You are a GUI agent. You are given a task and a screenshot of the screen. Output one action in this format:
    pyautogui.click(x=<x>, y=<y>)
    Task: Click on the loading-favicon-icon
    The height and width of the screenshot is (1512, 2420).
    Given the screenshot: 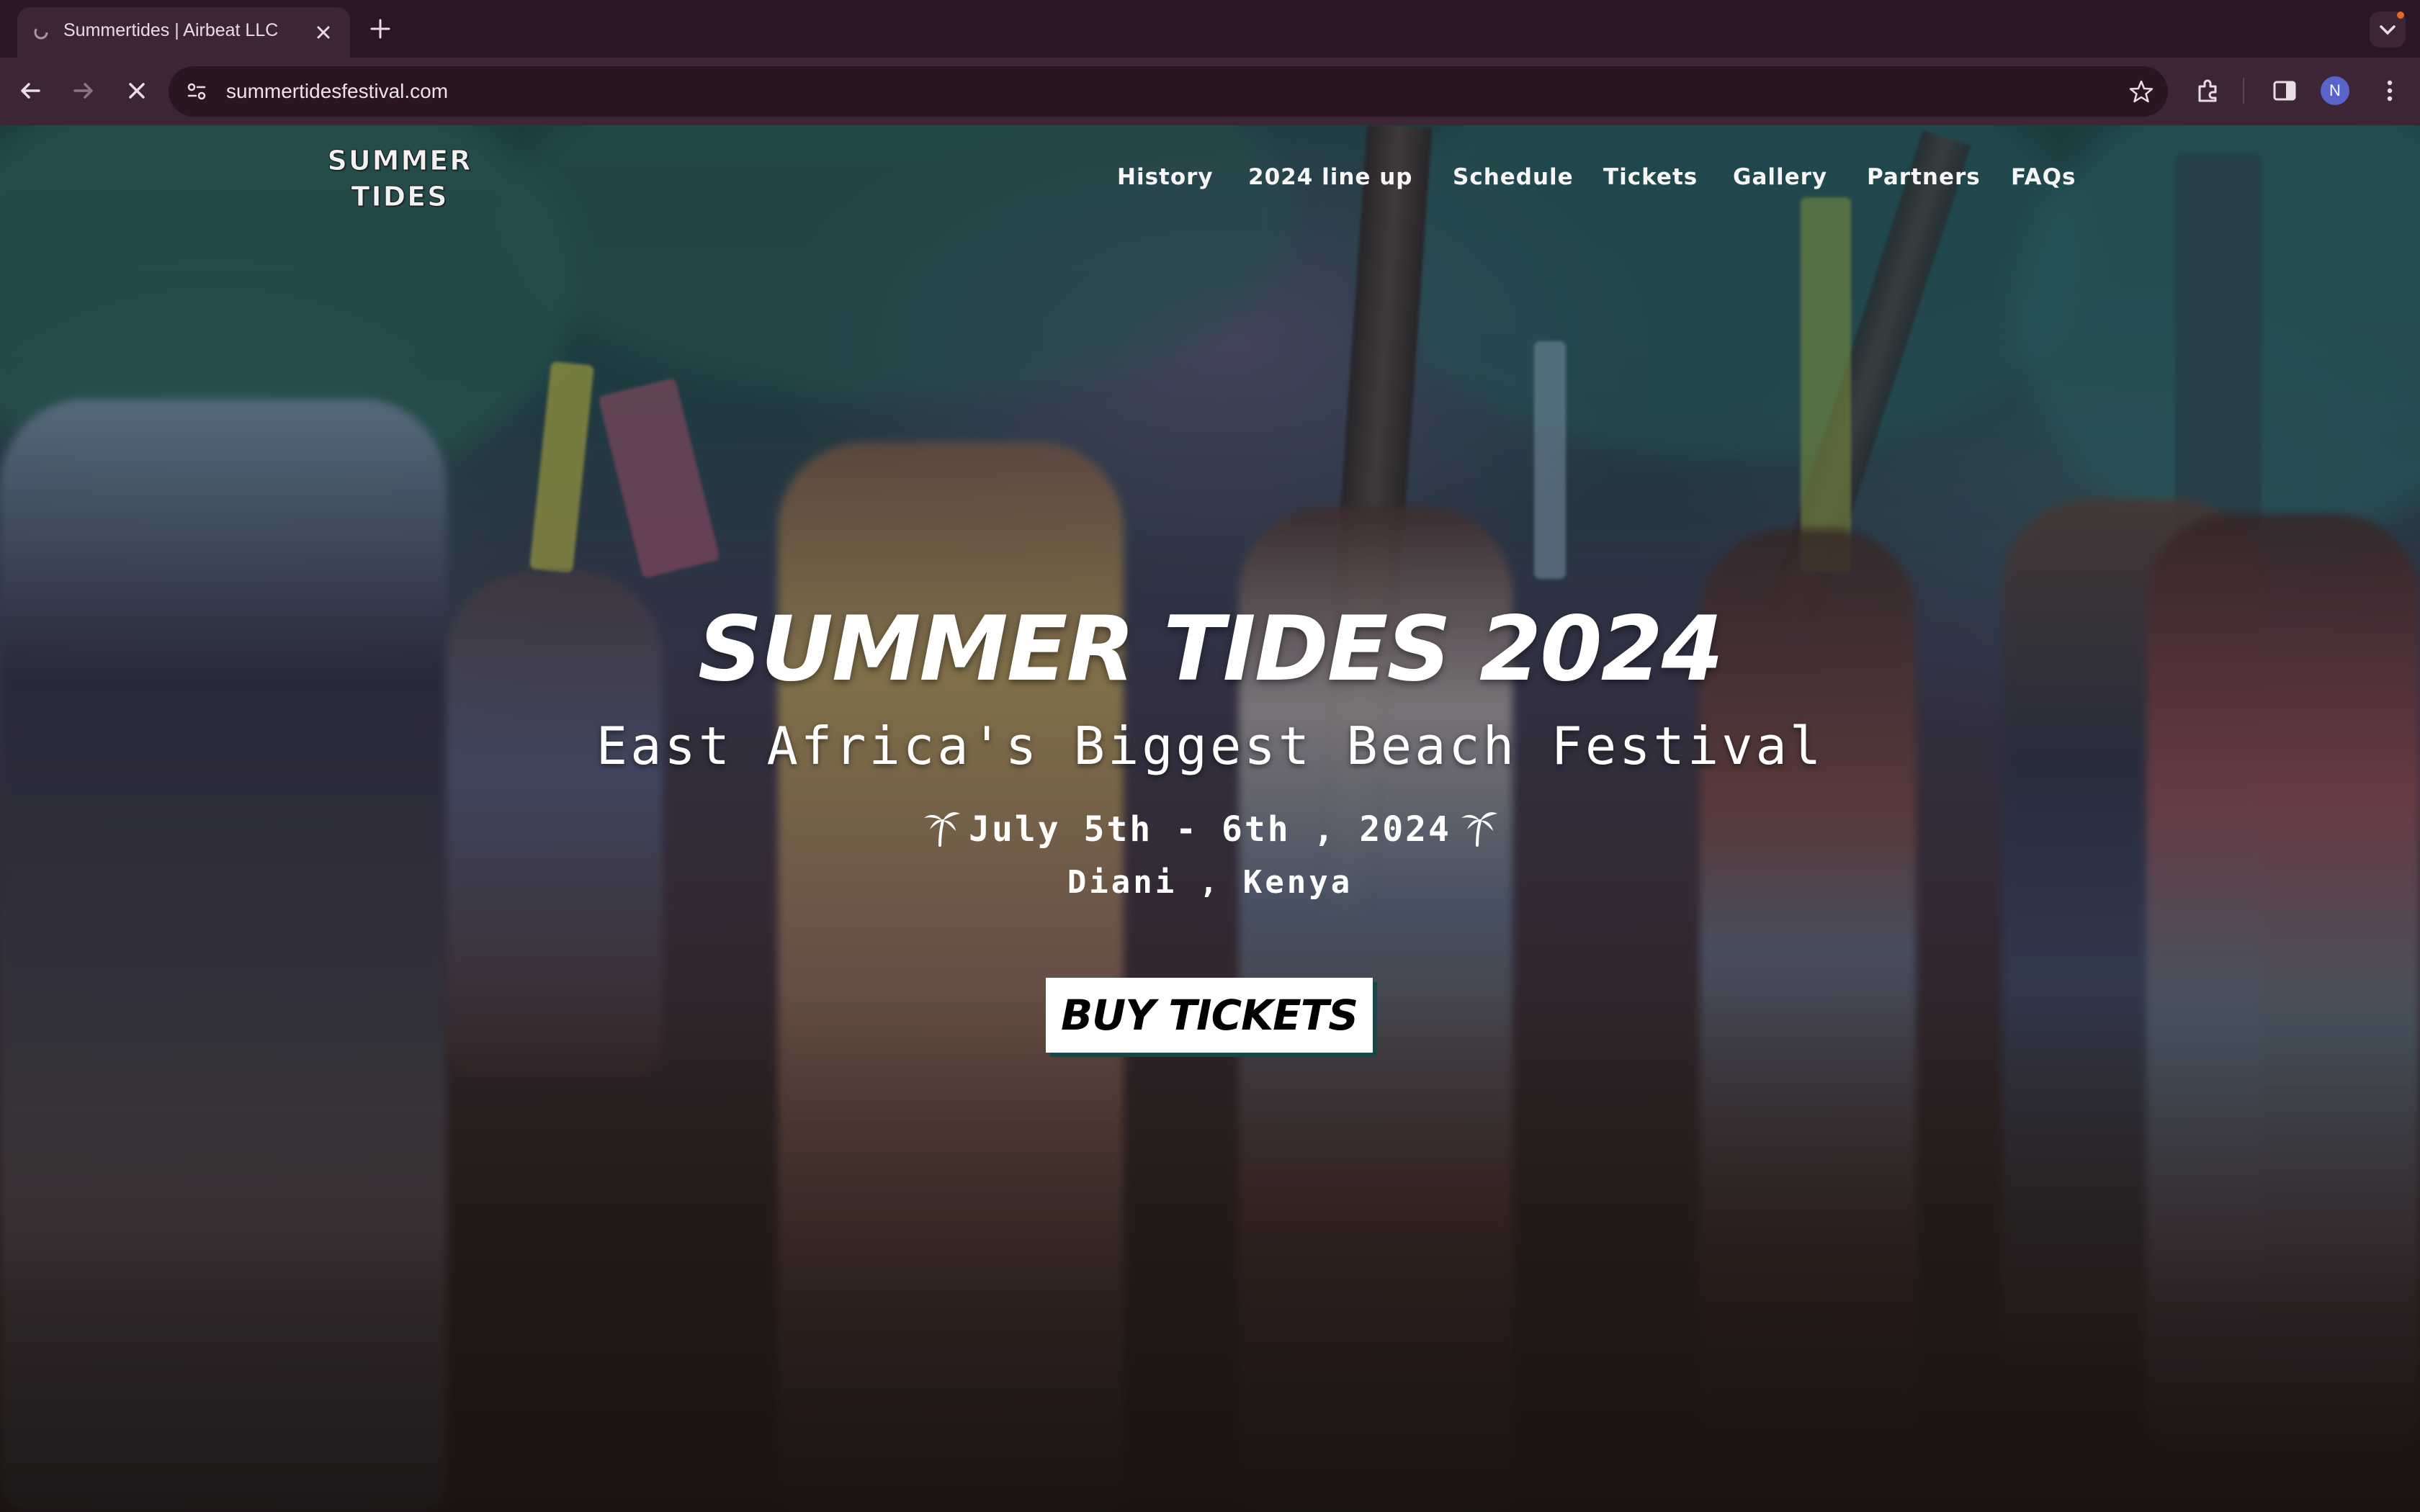 What is the action you would take?
    pyautogui.click(x=41, y=32)
    